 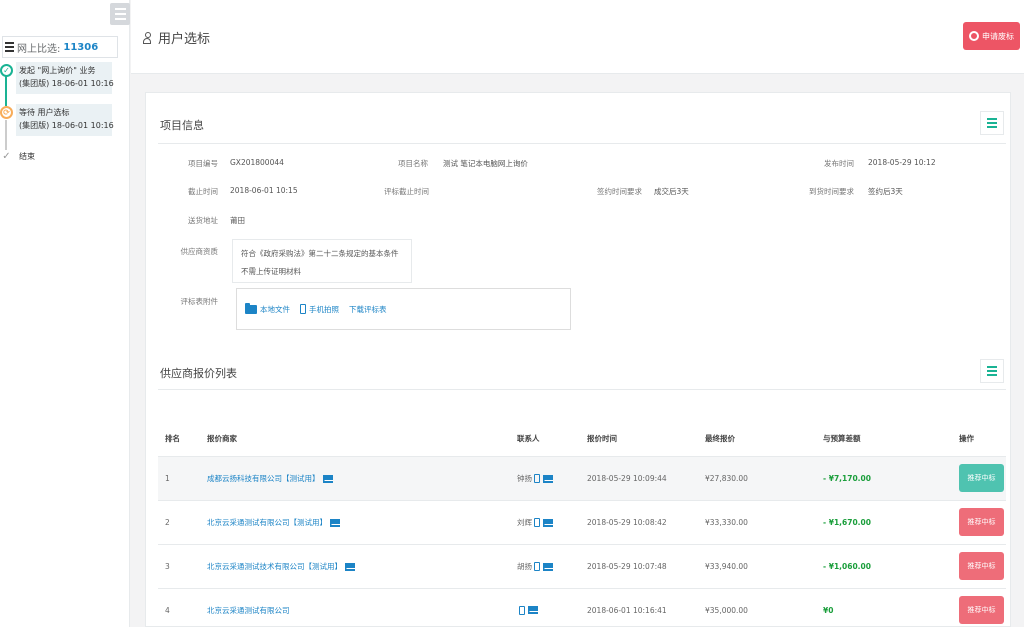 What do you see at coordinates (485, 163) in the screenshot?
I see `project-name: 测试 笔记本电脑网上询价` at bounding box center [485, 163].